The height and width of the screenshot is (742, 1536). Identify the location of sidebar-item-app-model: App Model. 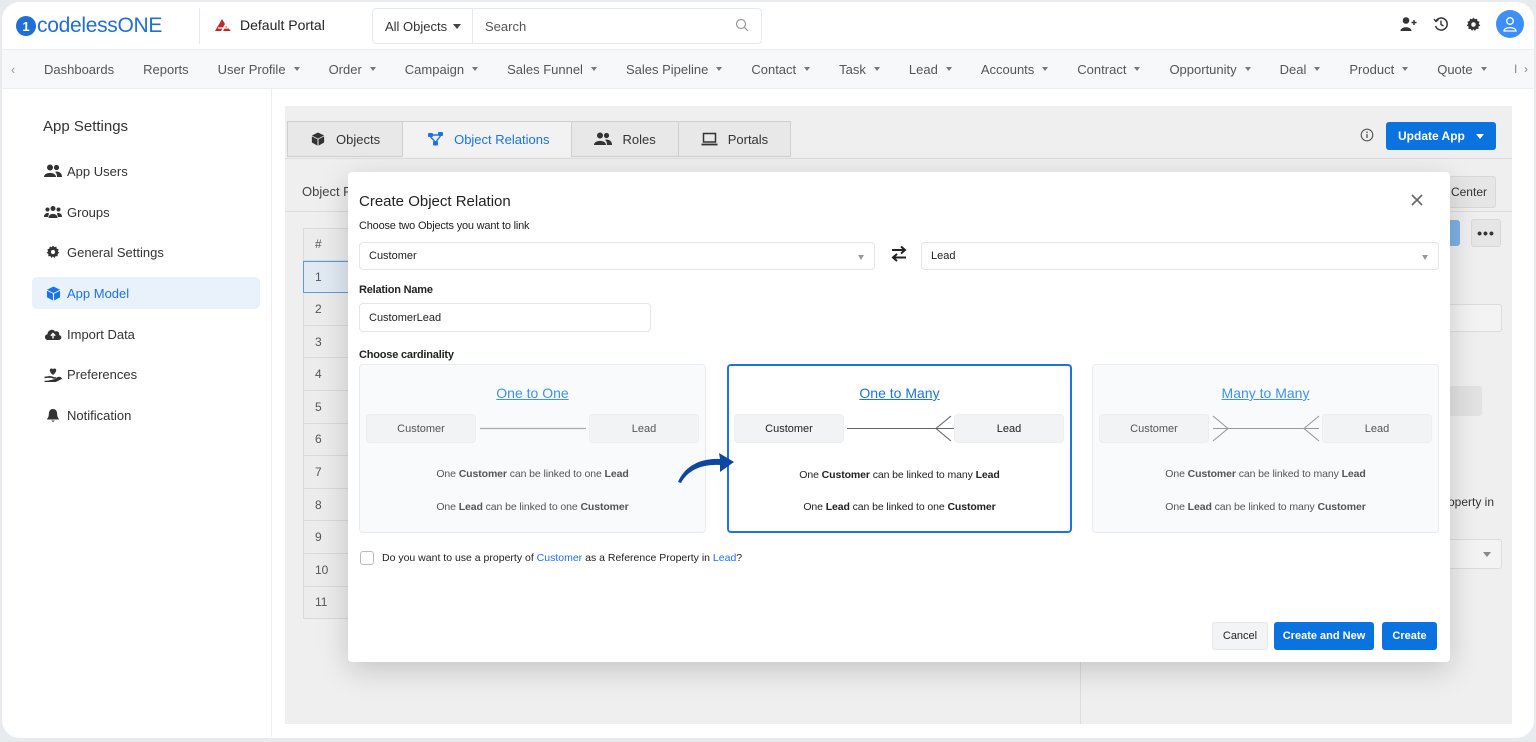
(146, 293).